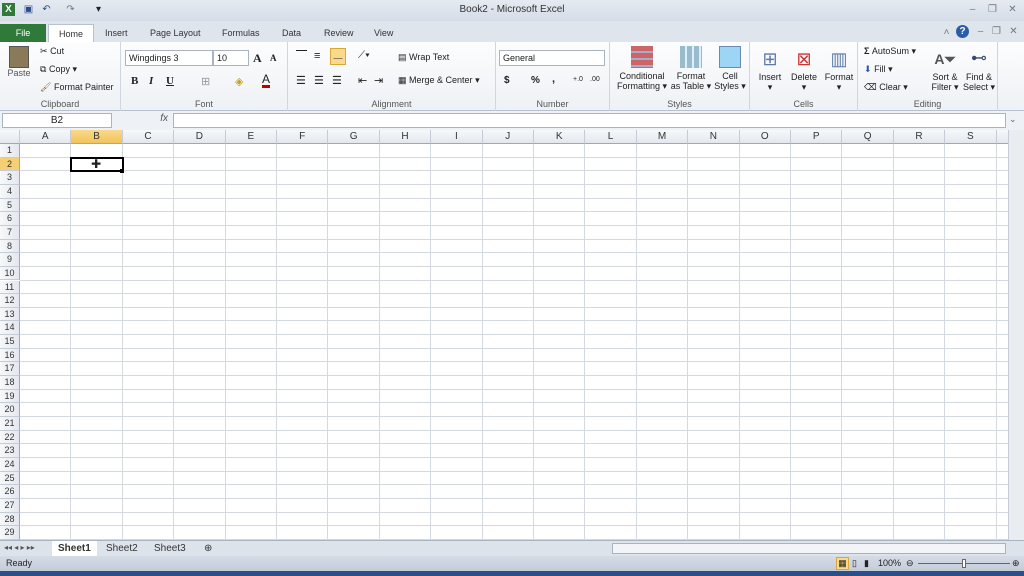 Image resolution: width=1024 pixels, height=576 pixels. Describe the element at coordinates (854, 563) in the screenshot. I see `page-layout-view-icon: ▯` at that location.